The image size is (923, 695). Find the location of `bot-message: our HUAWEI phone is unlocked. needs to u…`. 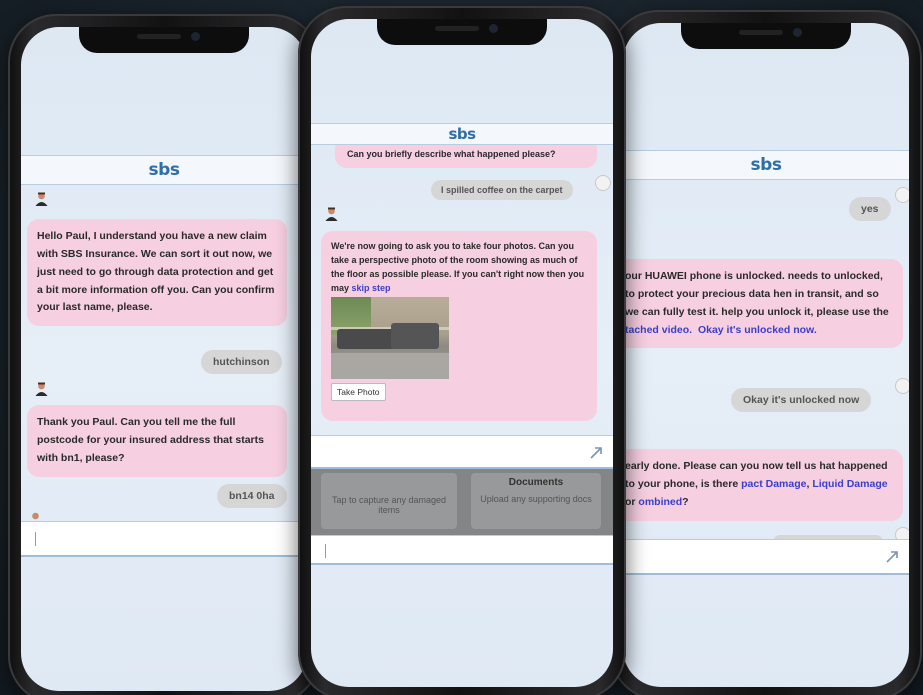

bot-message: our HUAWEI phone is unlocked. needs to u… is located at coordinates (763, 304).